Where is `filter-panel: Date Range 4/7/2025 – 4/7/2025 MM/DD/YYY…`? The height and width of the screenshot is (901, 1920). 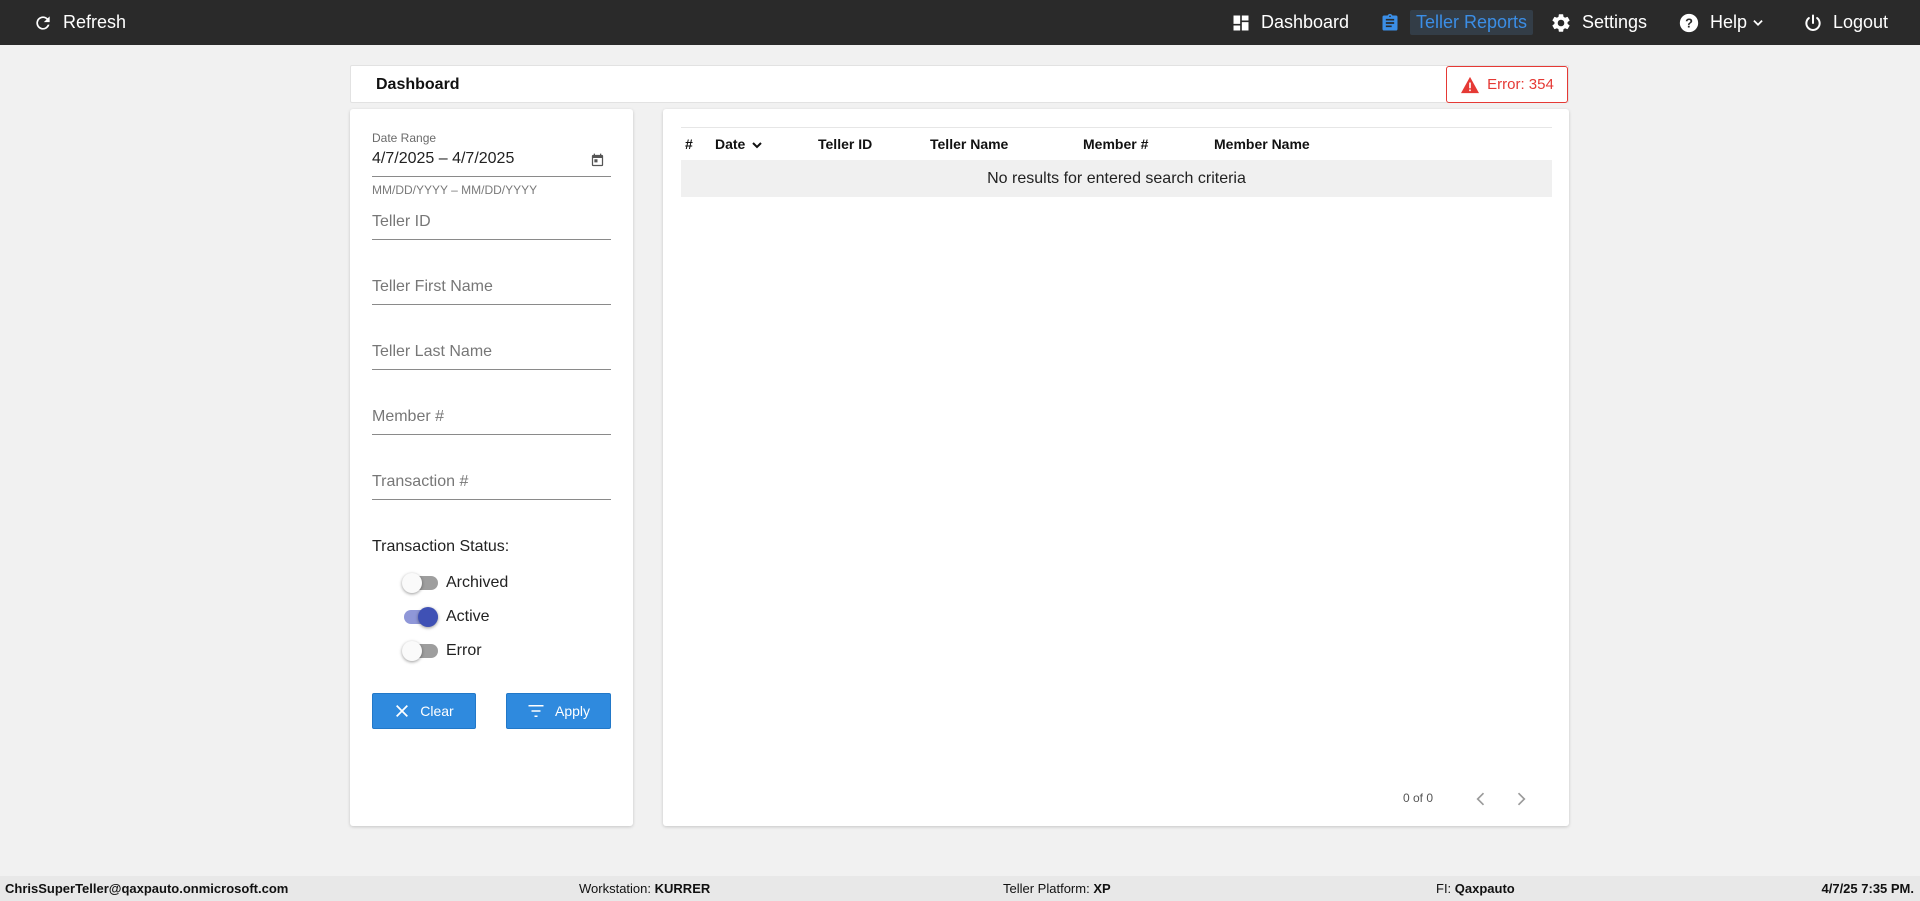 filter-panel: Date Range 4/7/2025 – 4/7/2025 MM/DD/YYY… is located at coordinates (491, 467).